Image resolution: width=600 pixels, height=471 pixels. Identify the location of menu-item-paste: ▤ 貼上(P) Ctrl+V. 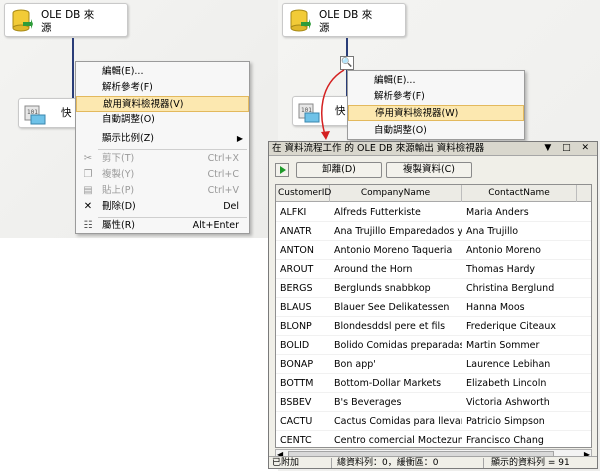
(162, 191).